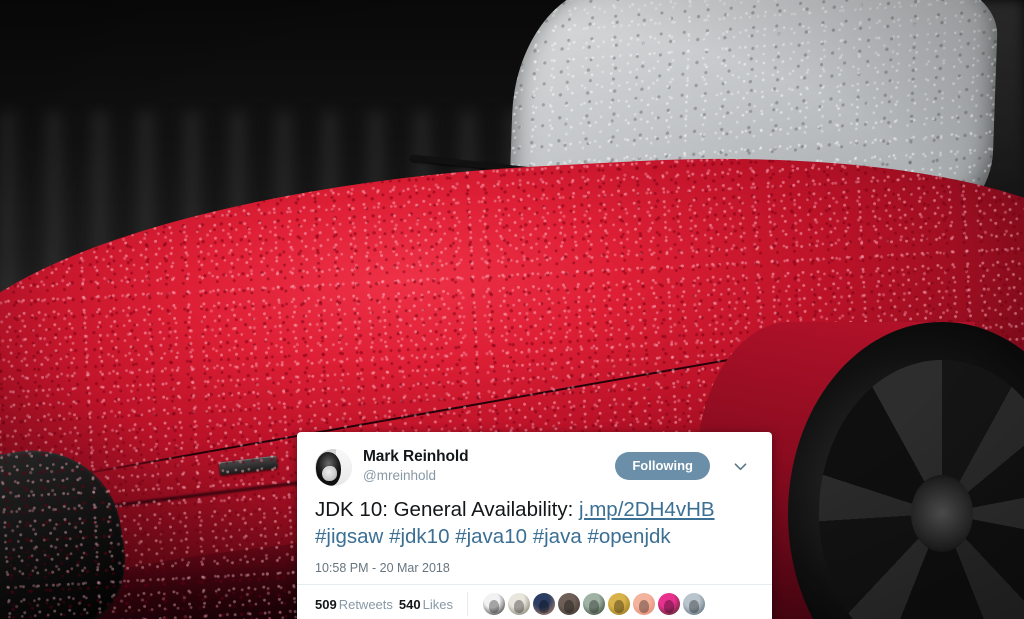 Image resolution: width=1024 pixels, height=619 pixels. I want to click on tweet-text-plain: JDK 10: General Availability:, so click(447, 509).